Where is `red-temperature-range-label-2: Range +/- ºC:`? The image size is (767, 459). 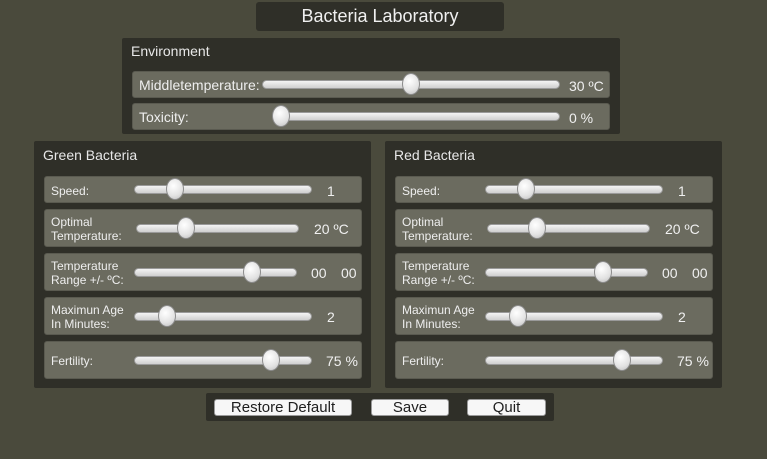
red-temperature-range-label-2: Range +/- ºC: is located at coordinates (438, 280).